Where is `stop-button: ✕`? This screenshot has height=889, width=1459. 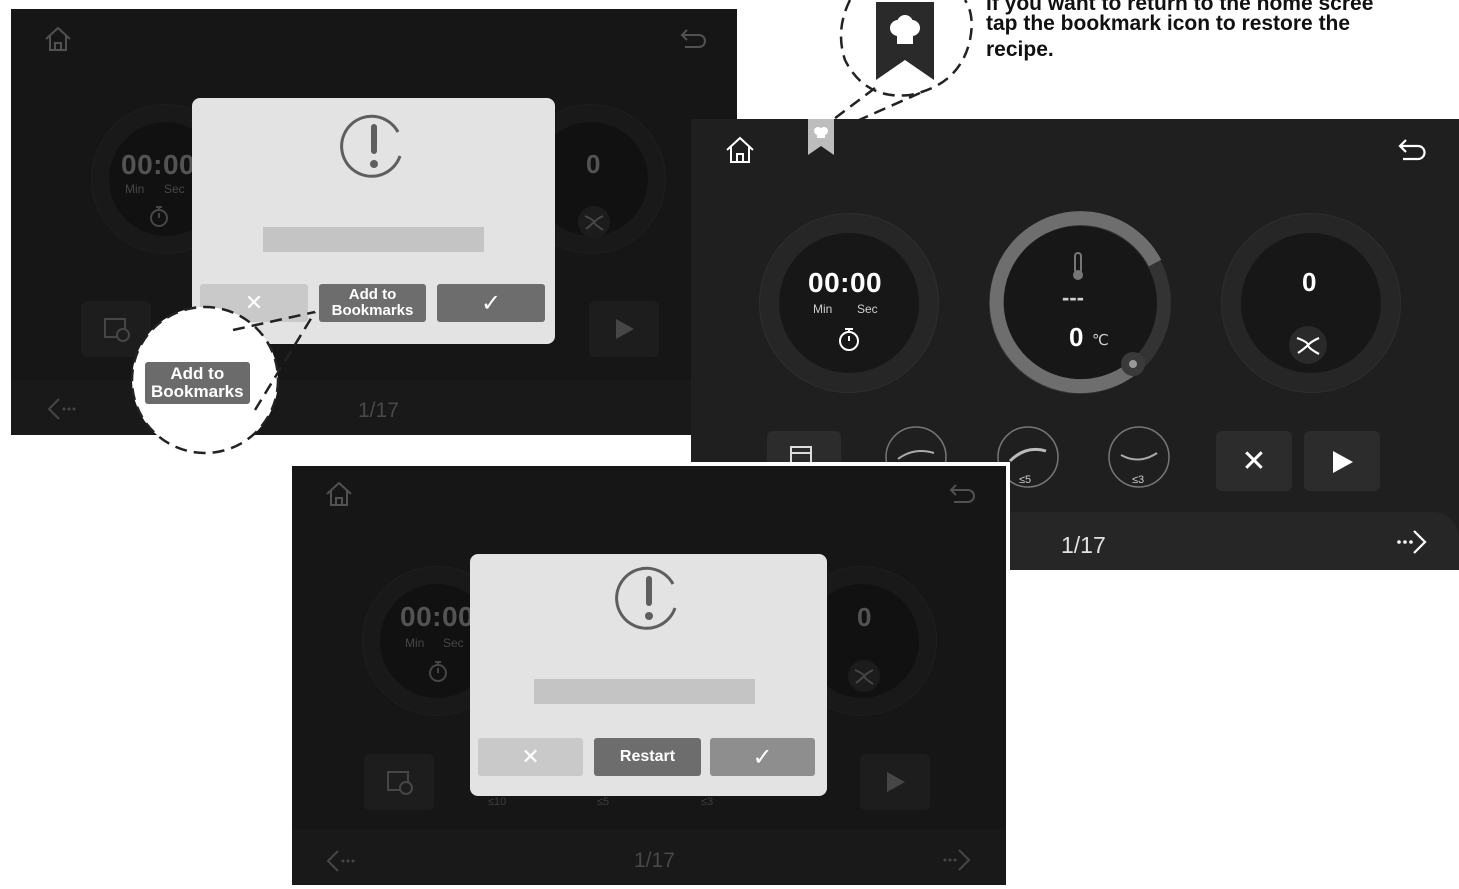 stop-button: ✕ is located at coordinates (1254, 461).